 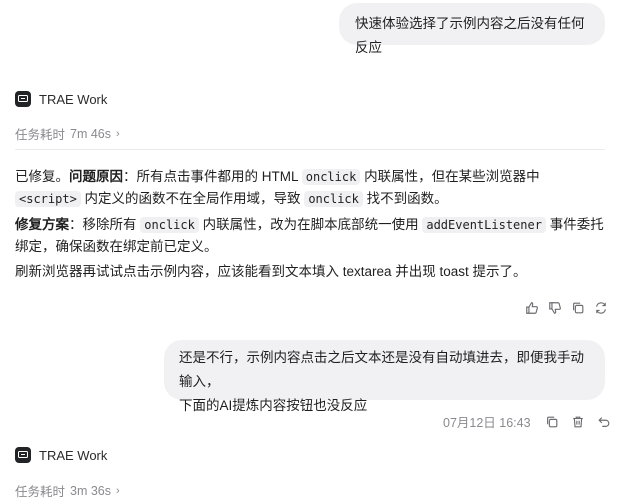 I want to click on retry-icon, so click(x=601, y=308).